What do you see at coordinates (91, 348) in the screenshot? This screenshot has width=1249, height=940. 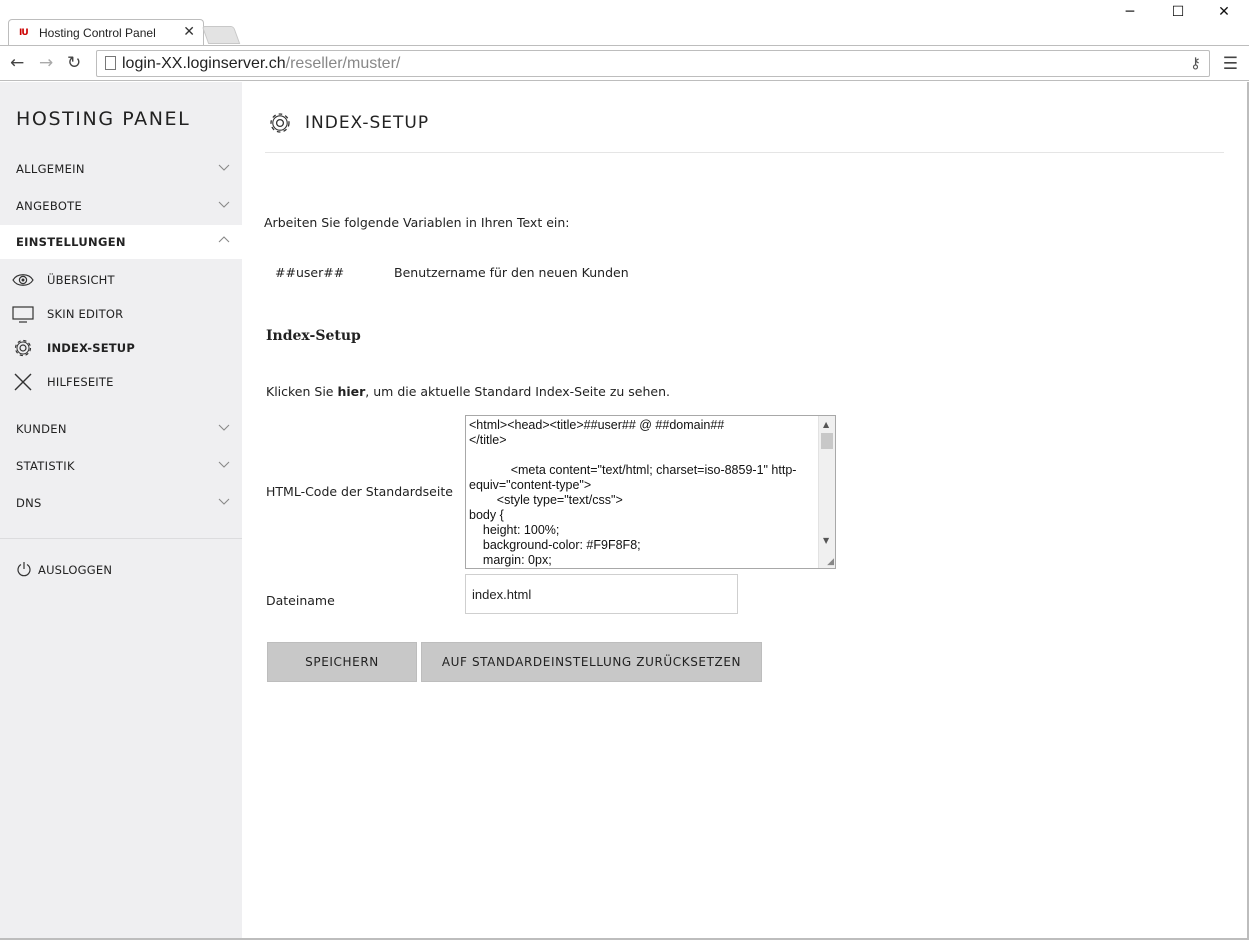 I see `sidebar-item-label: INDEX-SETUP` at bounding box center [91, 348].